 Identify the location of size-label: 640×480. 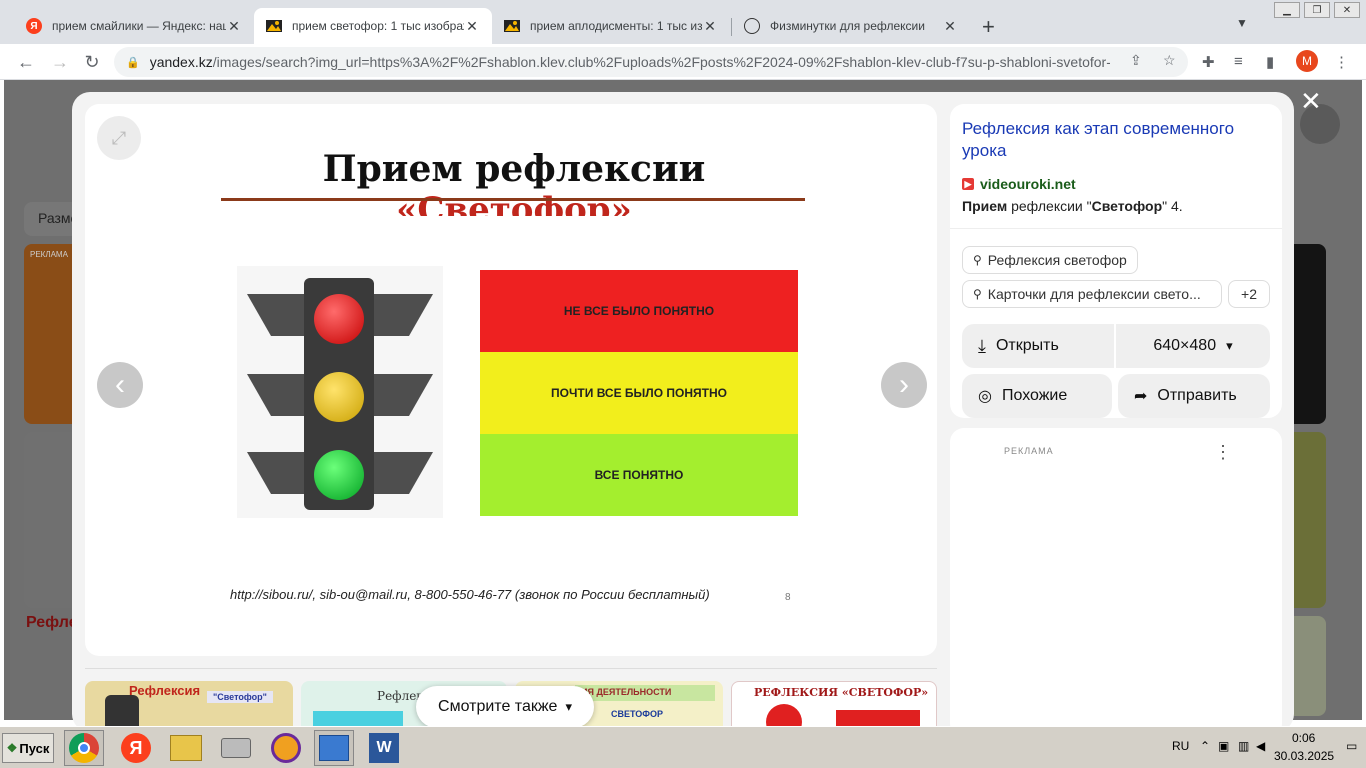
(1185, 345).